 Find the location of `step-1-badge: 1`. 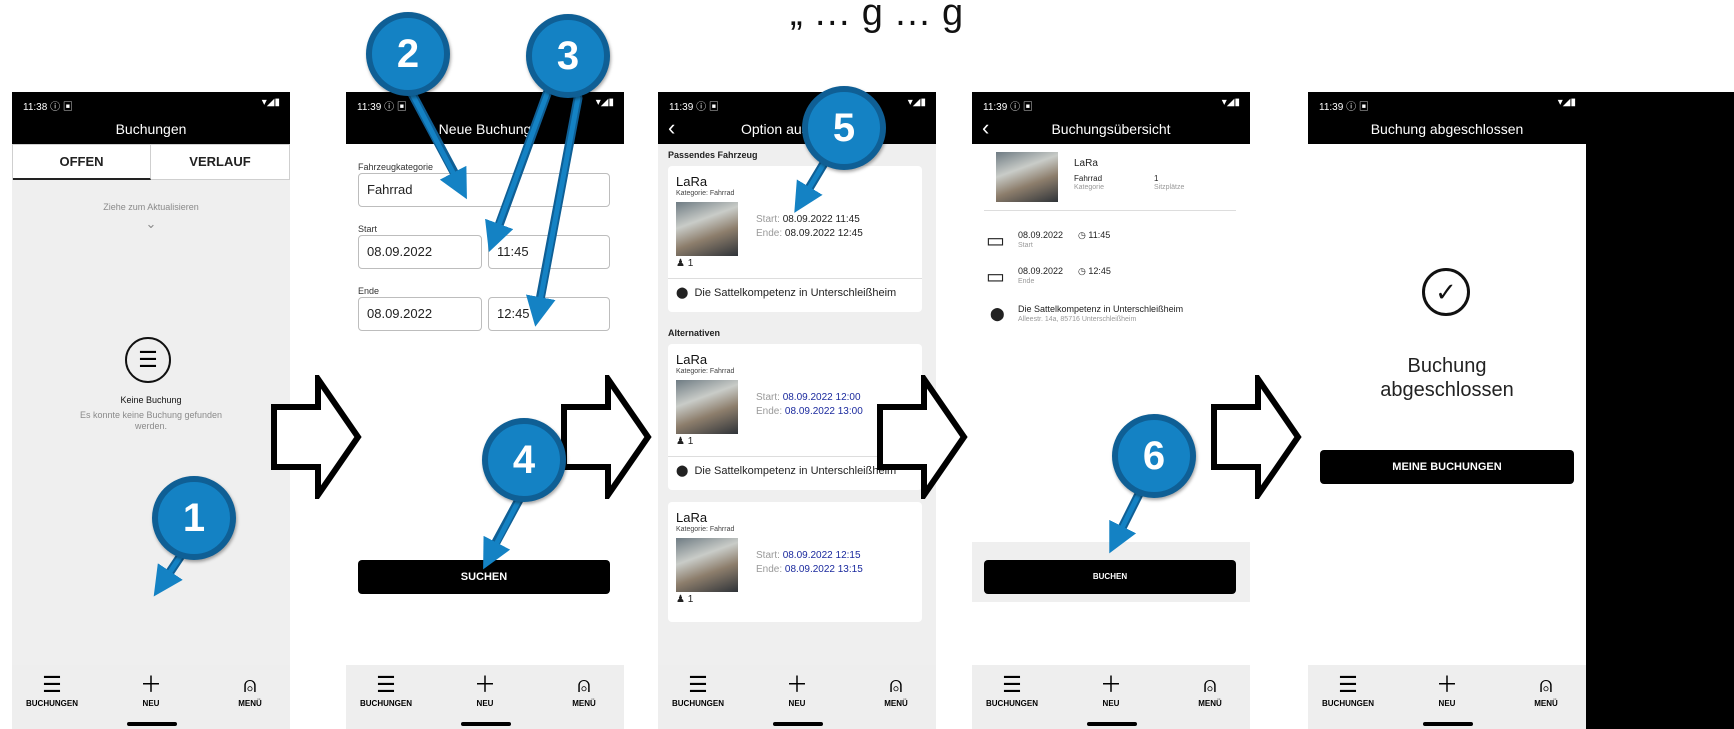

step-1-badge: 1 is located at coordinates (194, 518).